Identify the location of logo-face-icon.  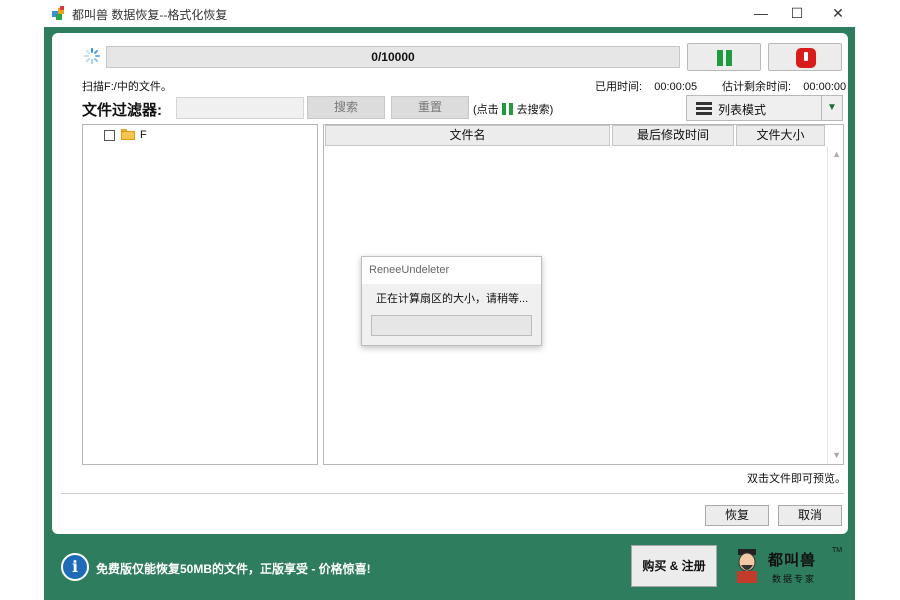
(747, 566).